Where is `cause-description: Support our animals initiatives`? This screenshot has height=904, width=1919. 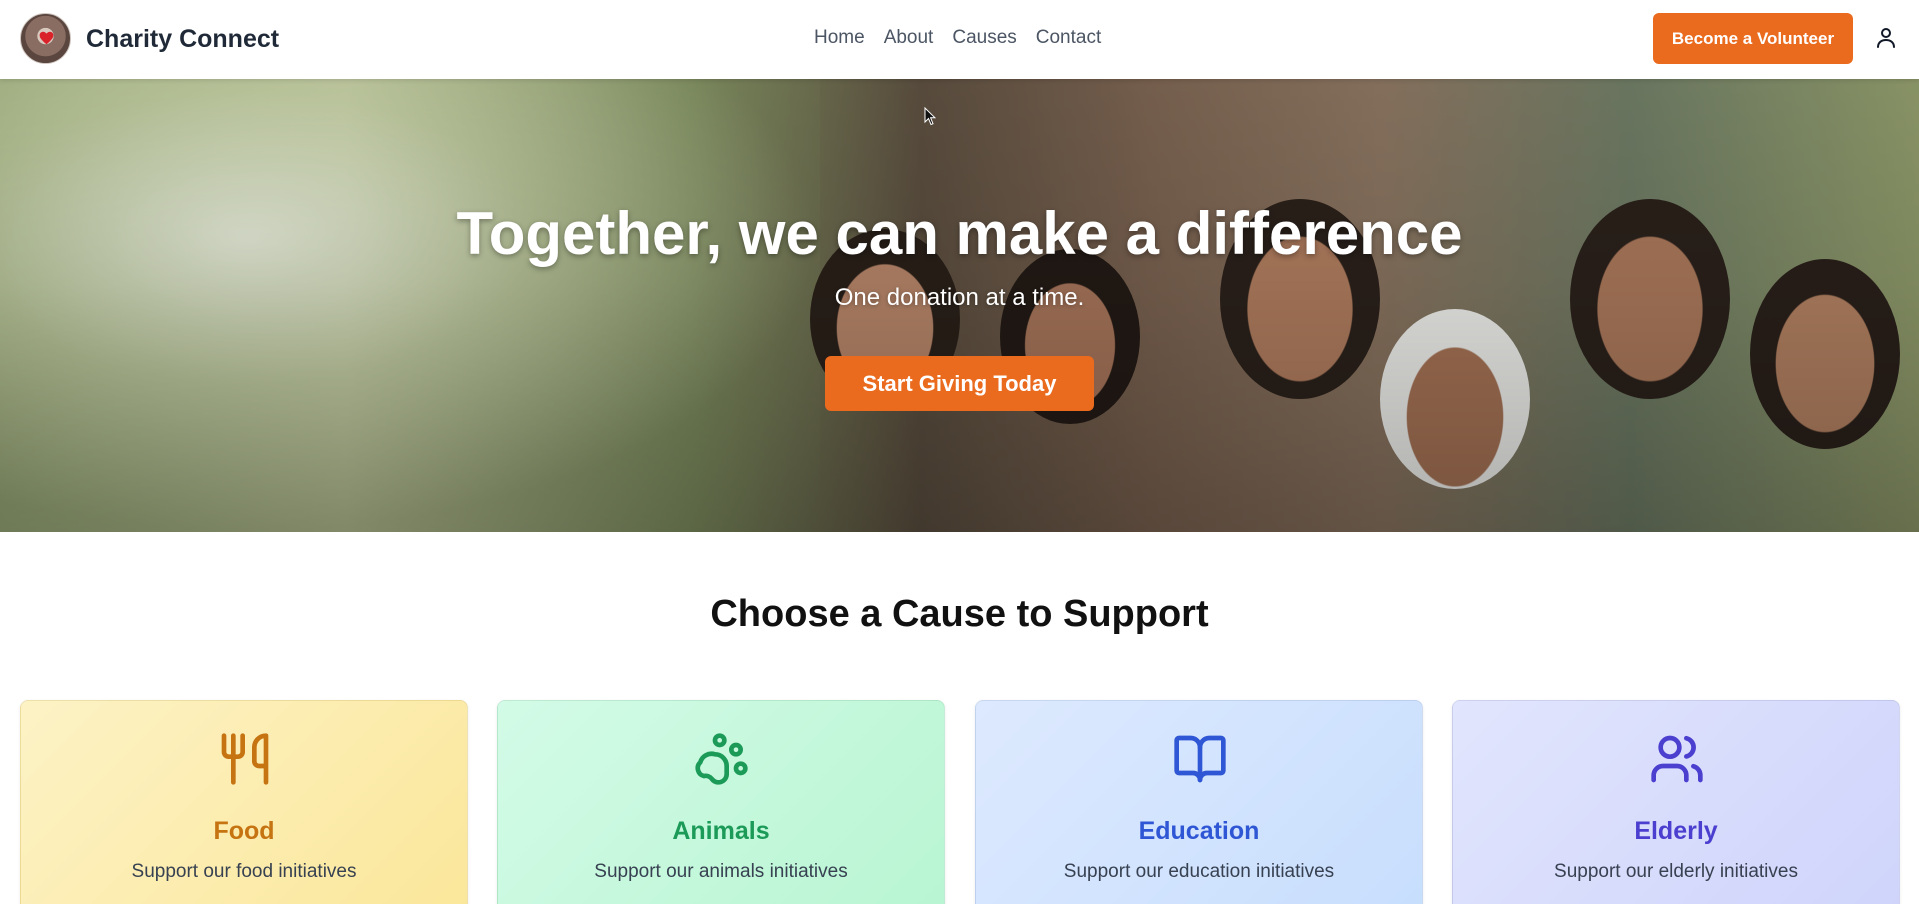 cause-description: Support our animals initiatives is located at coordinates (721, 871).